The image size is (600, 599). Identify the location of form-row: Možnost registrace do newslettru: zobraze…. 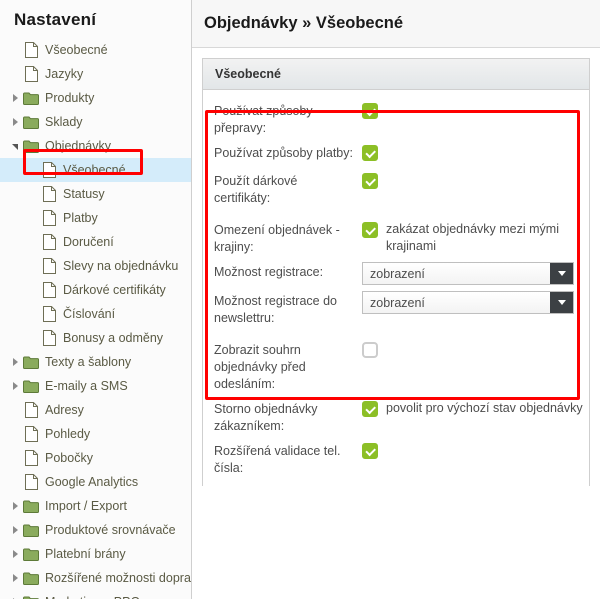
(396, 309).